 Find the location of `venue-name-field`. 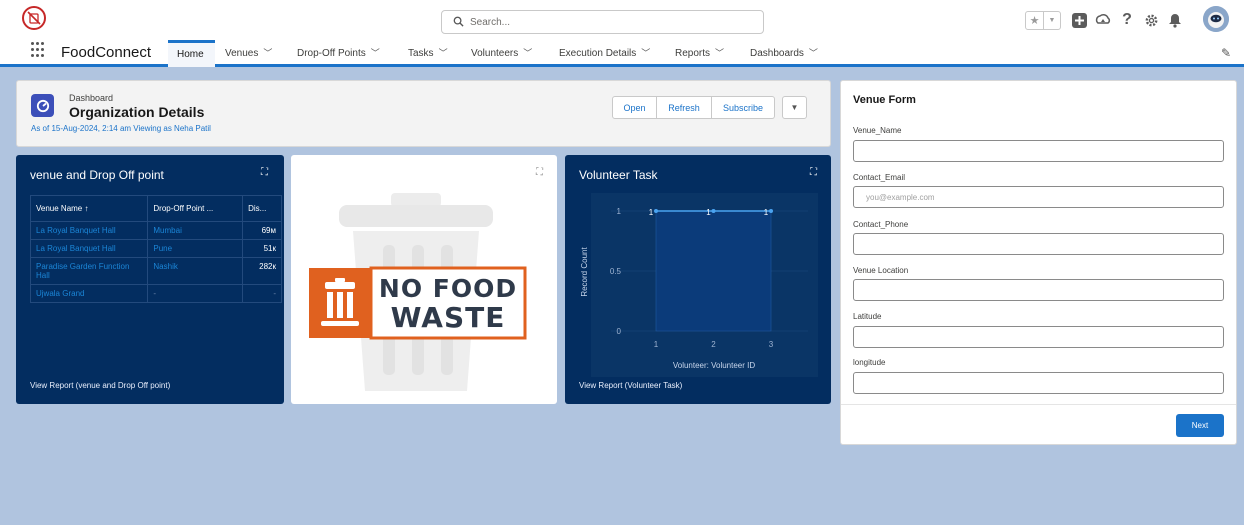

venue-name-field is located at coordinates (1038, 151).